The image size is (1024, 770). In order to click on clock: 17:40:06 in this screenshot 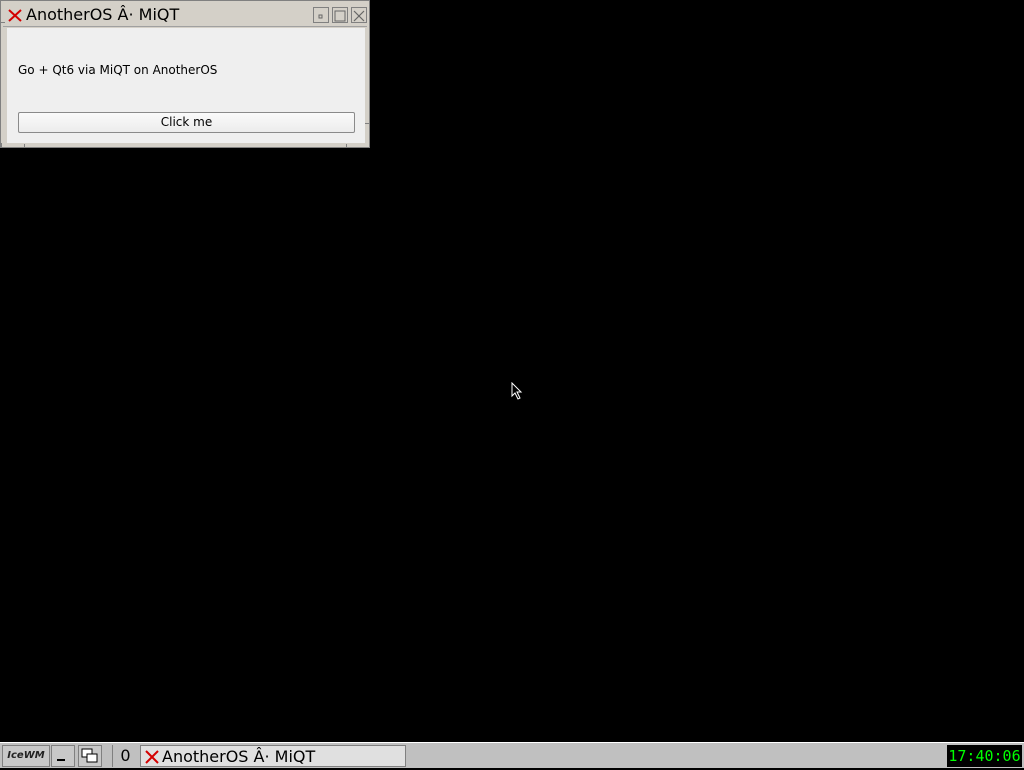, I will do `click(984, 756)`.